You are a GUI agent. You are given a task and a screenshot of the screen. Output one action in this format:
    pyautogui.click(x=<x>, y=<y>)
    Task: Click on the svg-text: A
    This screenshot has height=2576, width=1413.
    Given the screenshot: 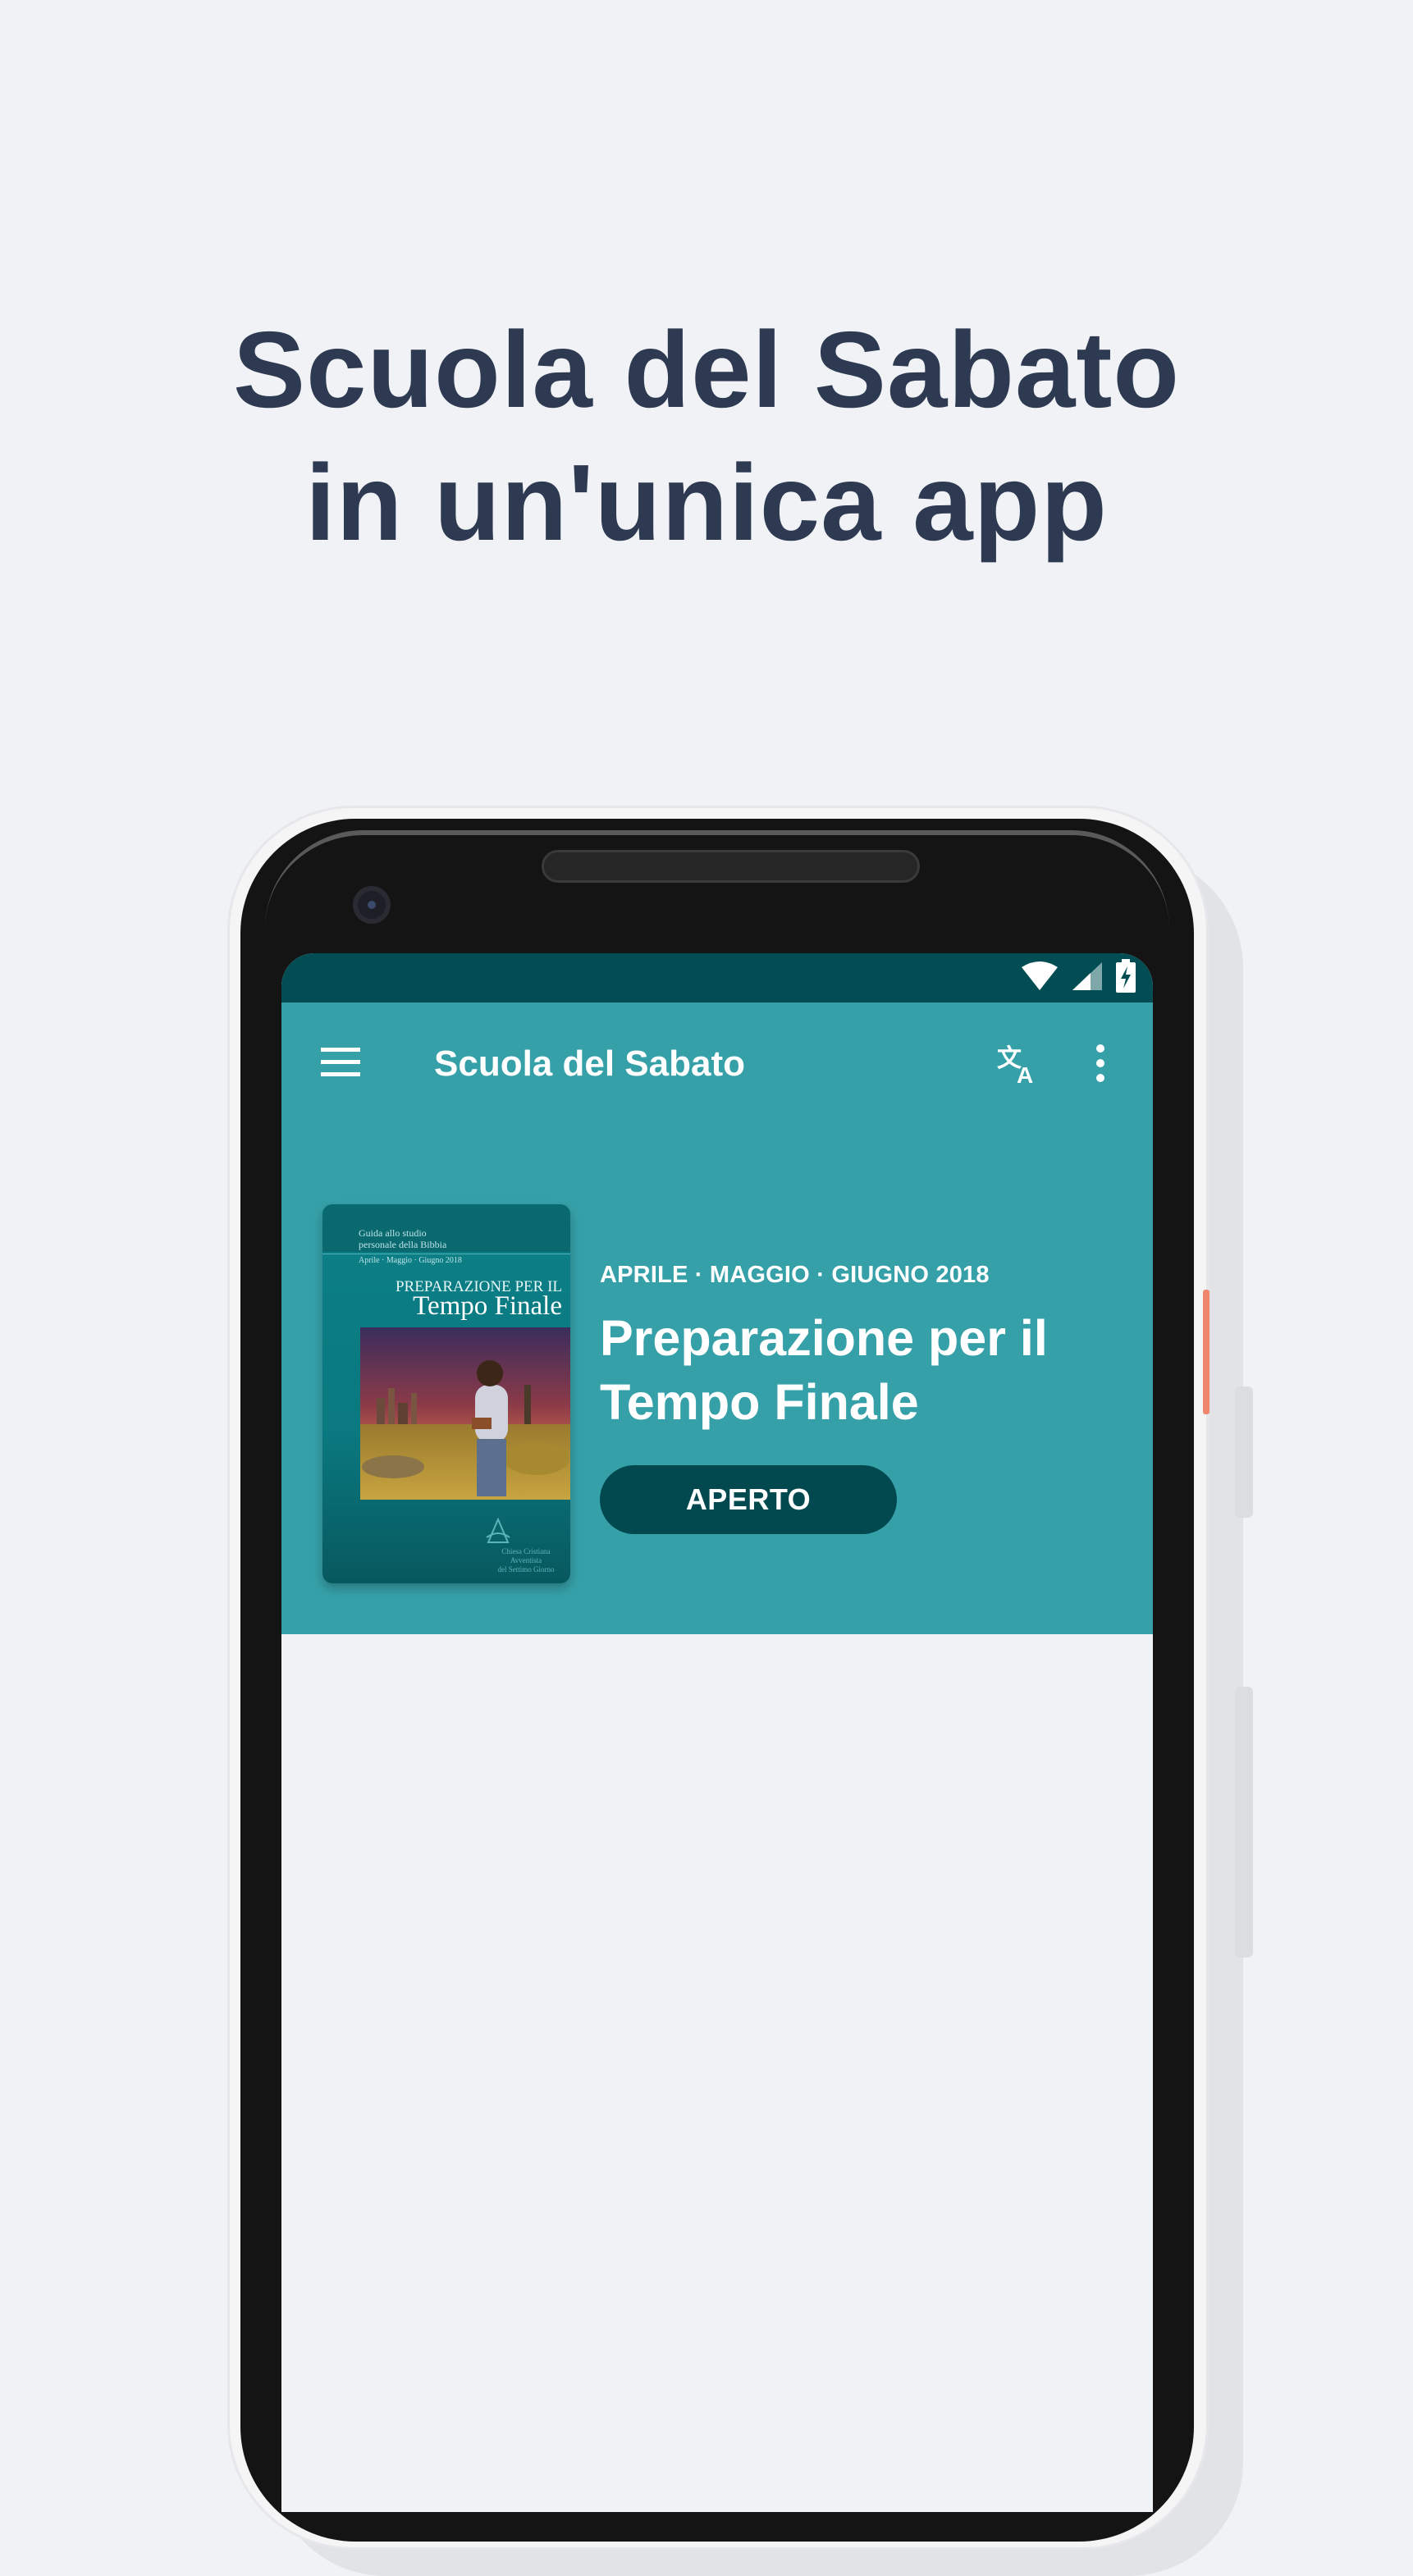 What is the action you would take?
    pyautogui.click(x=1025, y=1073)
    